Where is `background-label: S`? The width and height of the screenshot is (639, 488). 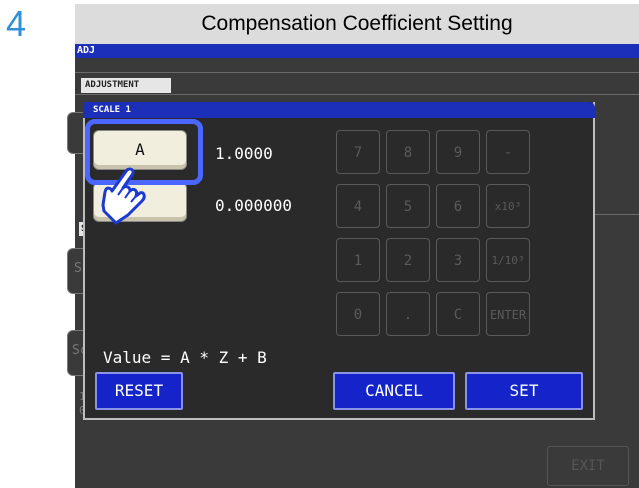 background-label: S is located at coordinates (78, 268).